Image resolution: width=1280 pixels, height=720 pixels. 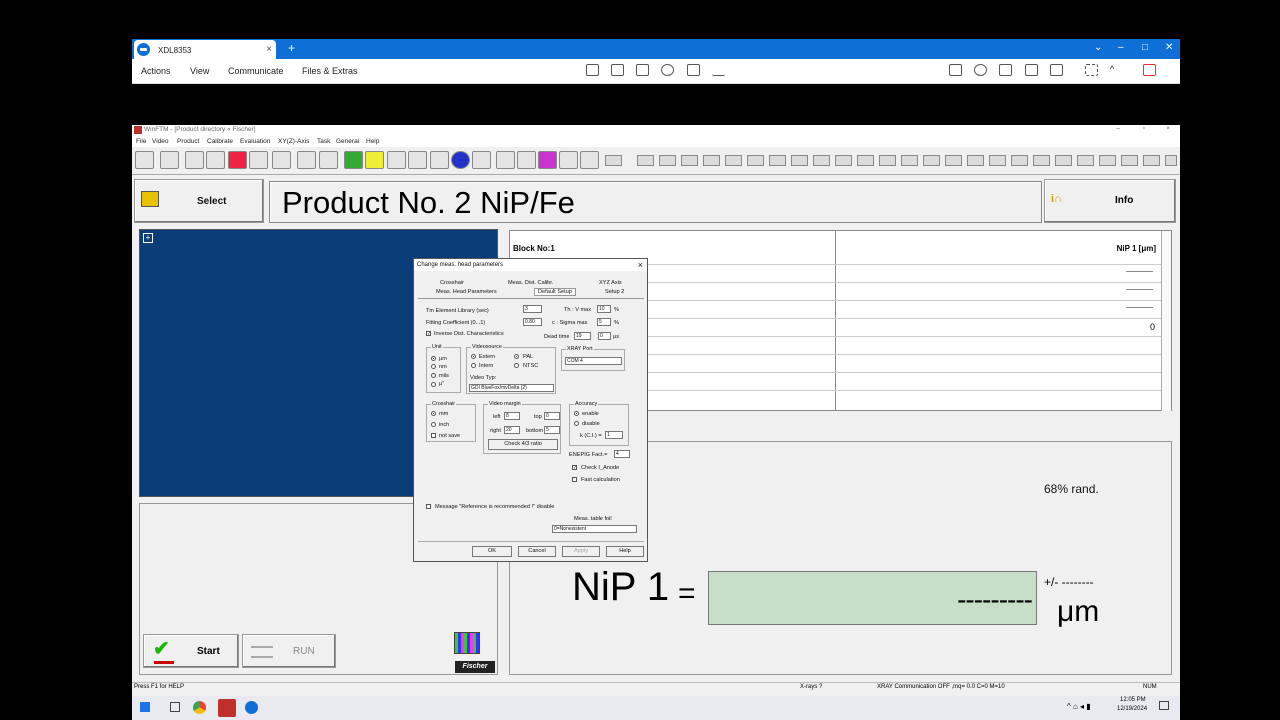 What do you see at coordinates (191, 651) in the screenshot?
I see `start-button: ✔ Start` at bounding box center [191, 651].